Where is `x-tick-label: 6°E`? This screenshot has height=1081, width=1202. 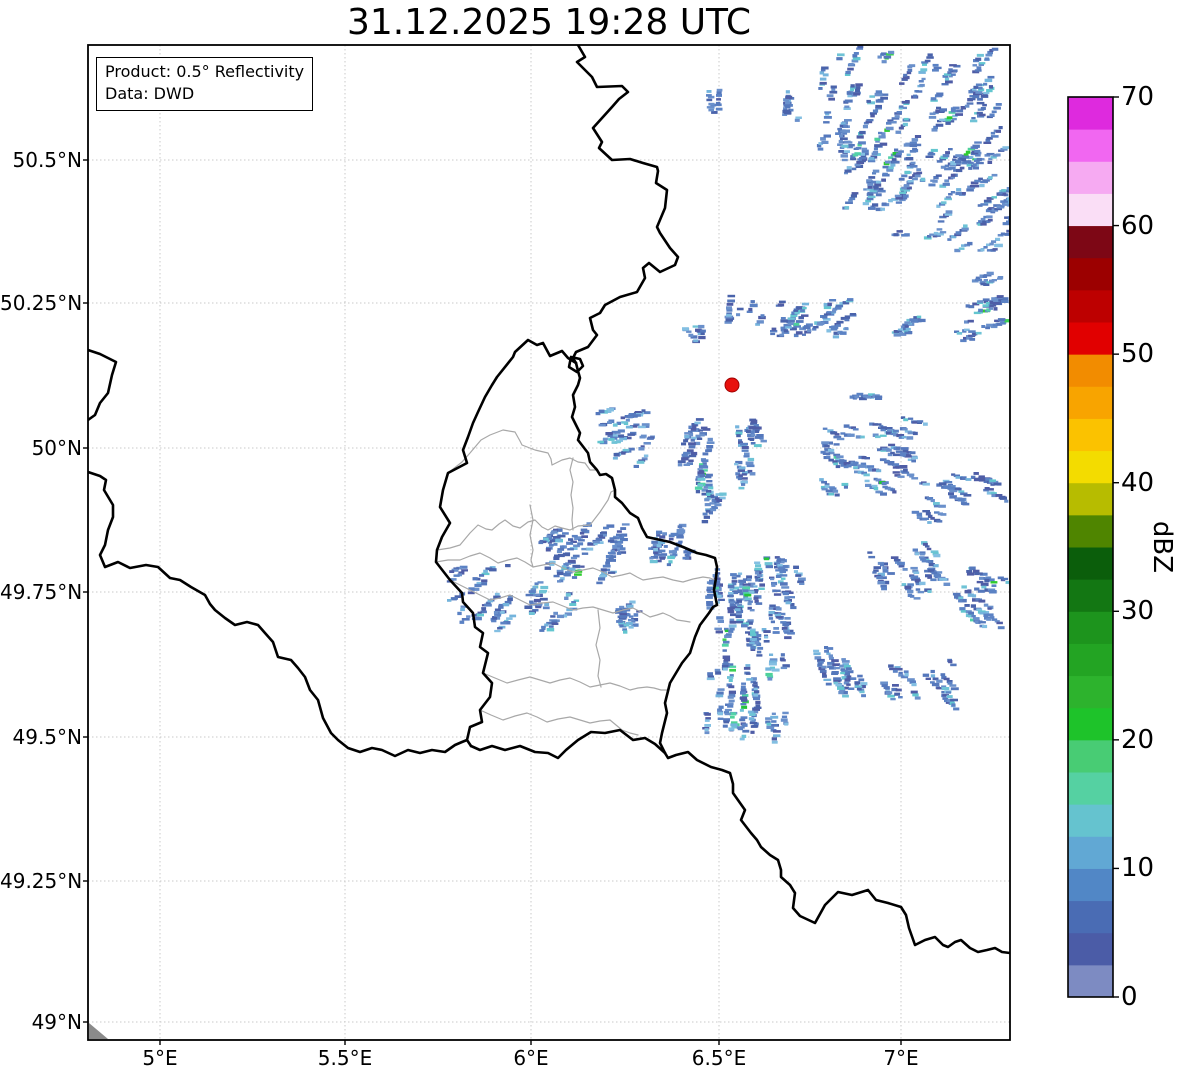
x-tick-label: 6°E is located at coordinates (531, 1058).